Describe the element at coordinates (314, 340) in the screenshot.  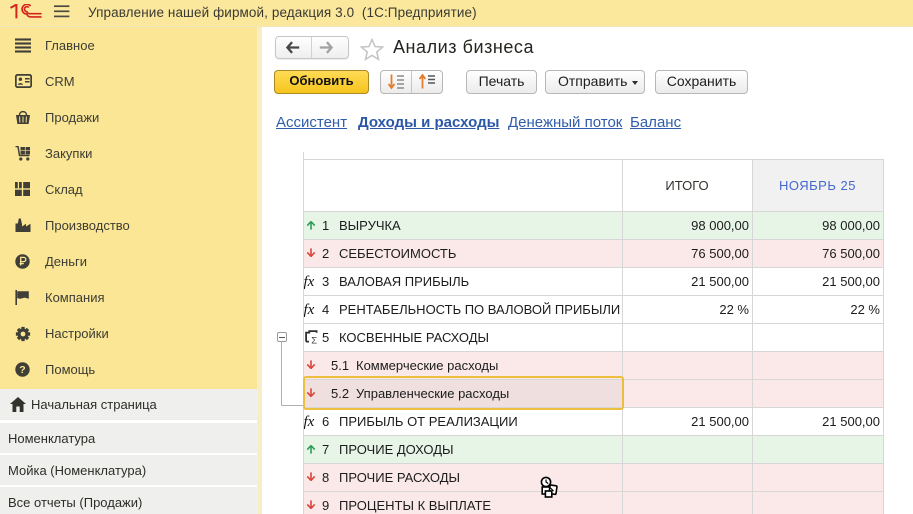
I see `svg-text: Σ` at that location.